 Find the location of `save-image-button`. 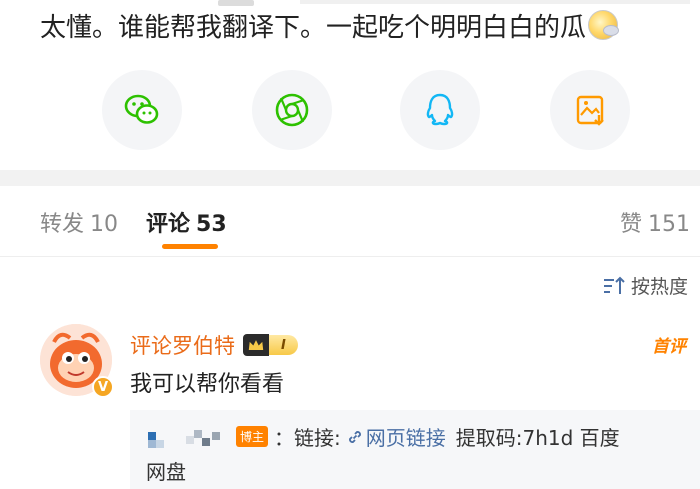

save-image-button is located at coordinates (590, 110).